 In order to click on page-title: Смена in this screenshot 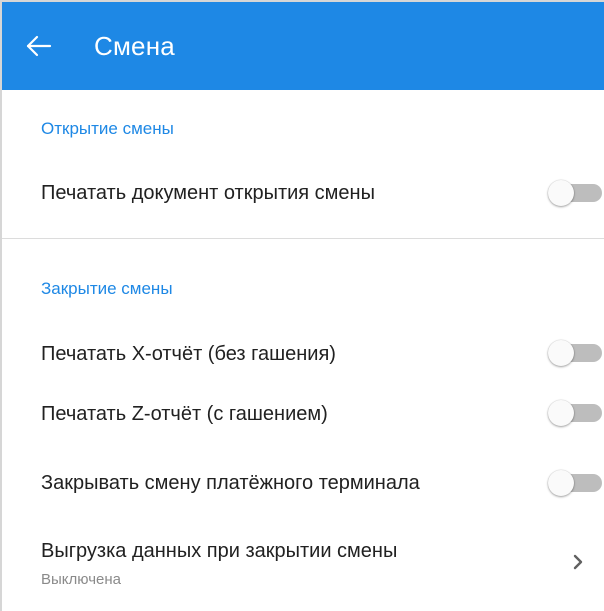, I will do `click(134, 46)`.